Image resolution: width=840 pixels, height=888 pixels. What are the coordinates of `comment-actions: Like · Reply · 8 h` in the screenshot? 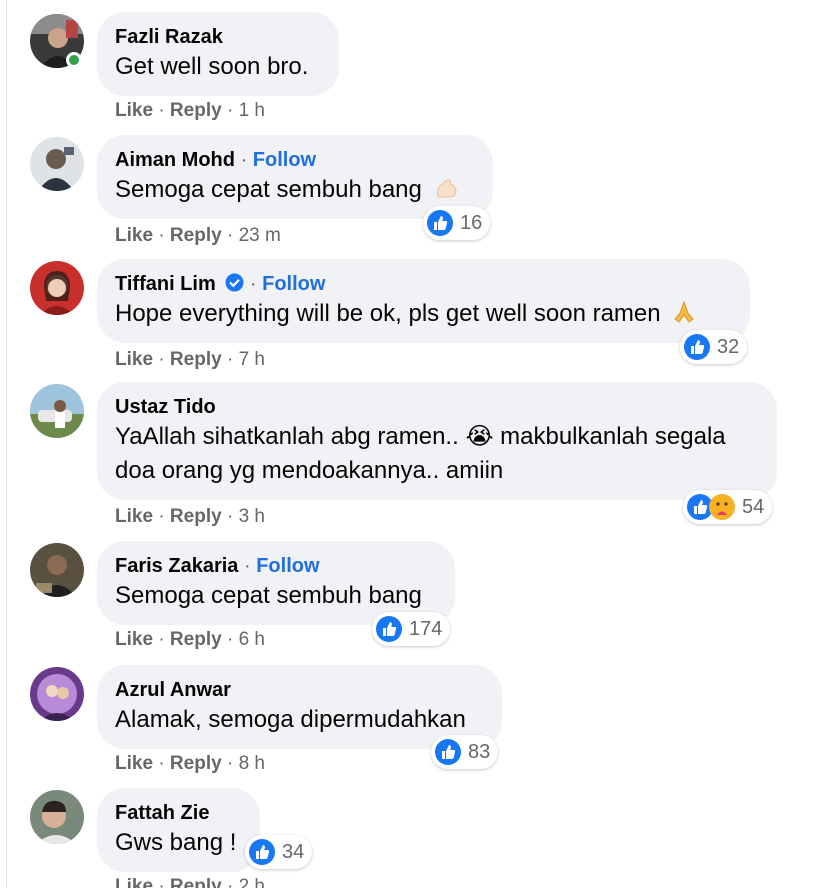 It's located at (190, 764).